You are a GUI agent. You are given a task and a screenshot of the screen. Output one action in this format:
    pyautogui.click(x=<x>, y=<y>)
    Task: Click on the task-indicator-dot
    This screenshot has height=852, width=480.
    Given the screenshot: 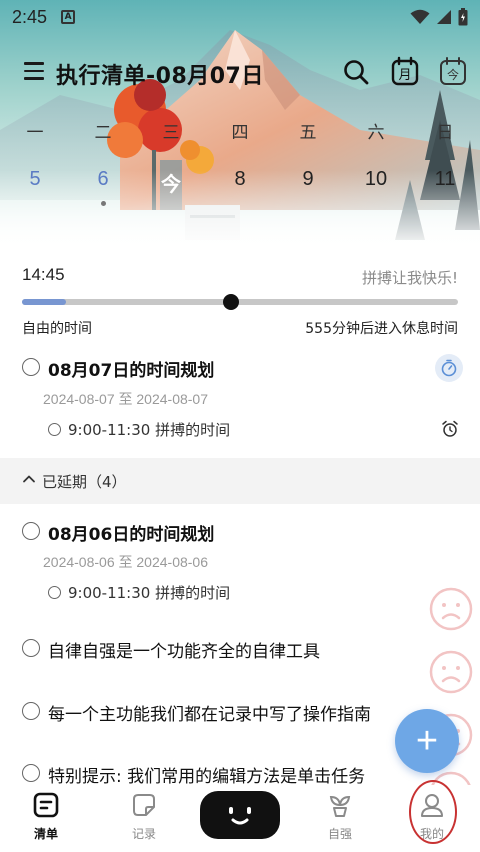 What is the action you would take?
    pyautogui.click(x=103, y=203)
    